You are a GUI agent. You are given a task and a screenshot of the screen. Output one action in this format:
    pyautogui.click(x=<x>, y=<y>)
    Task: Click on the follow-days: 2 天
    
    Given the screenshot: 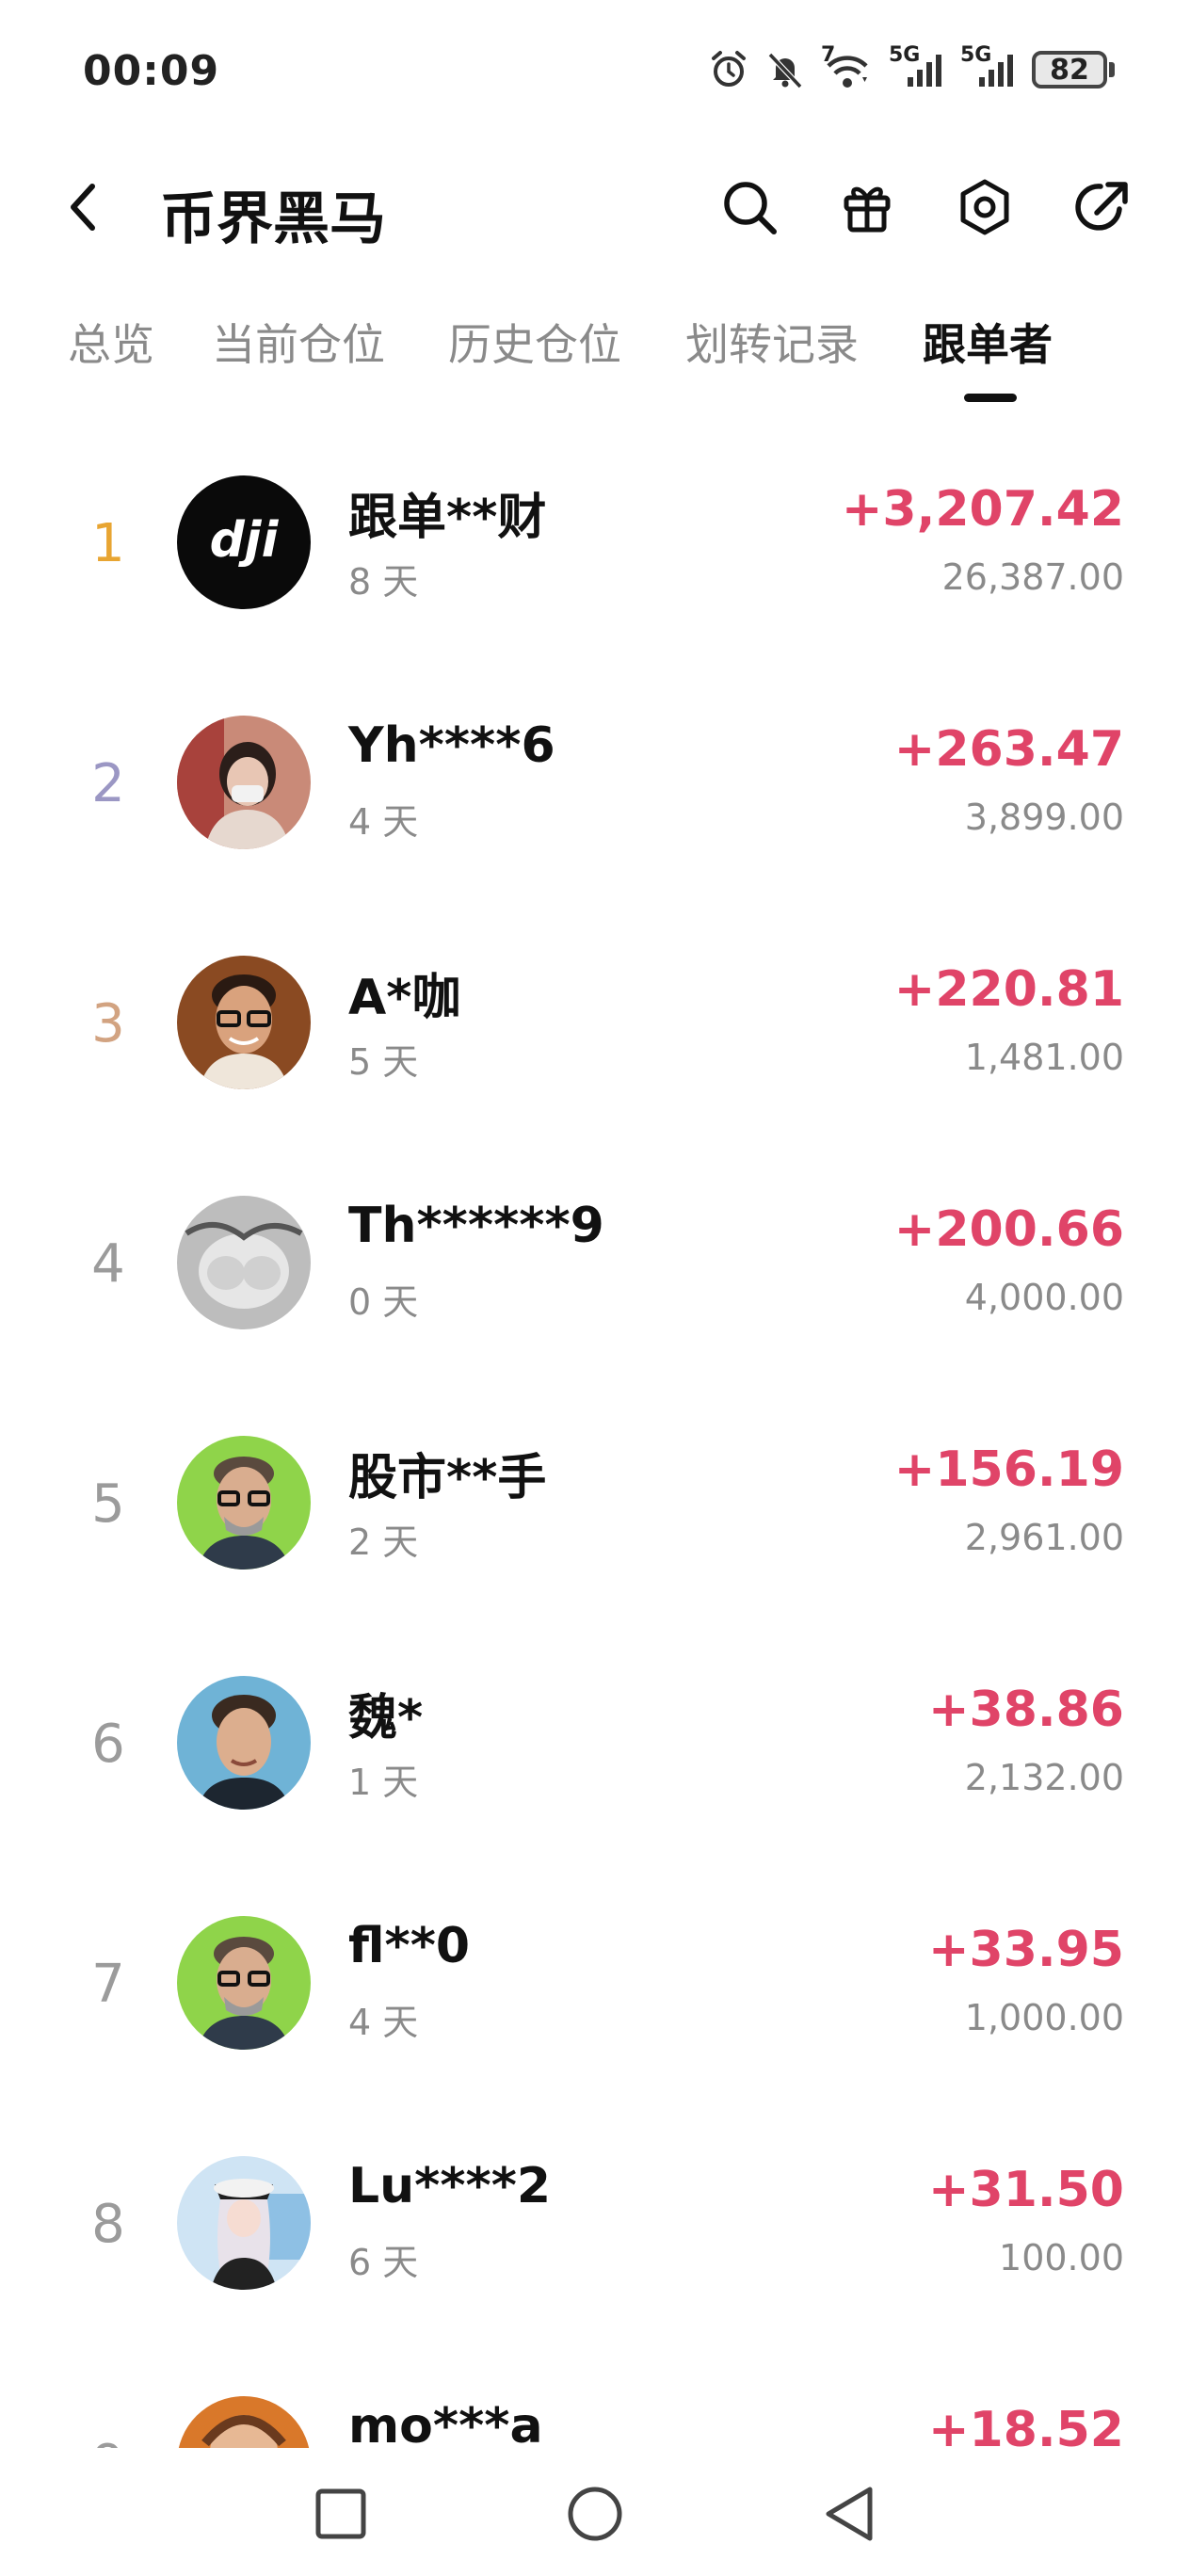 What is the action you would take?
    pyautogui.click(x=383, y=1542)
    